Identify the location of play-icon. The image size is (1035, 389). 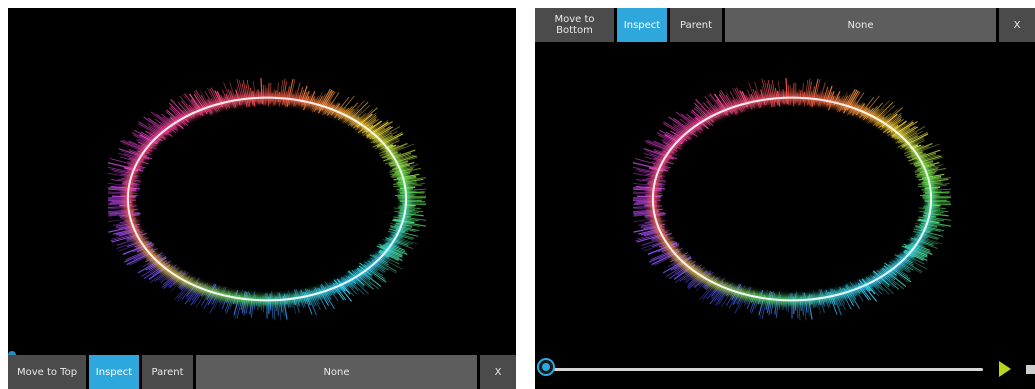
(1005, 369).